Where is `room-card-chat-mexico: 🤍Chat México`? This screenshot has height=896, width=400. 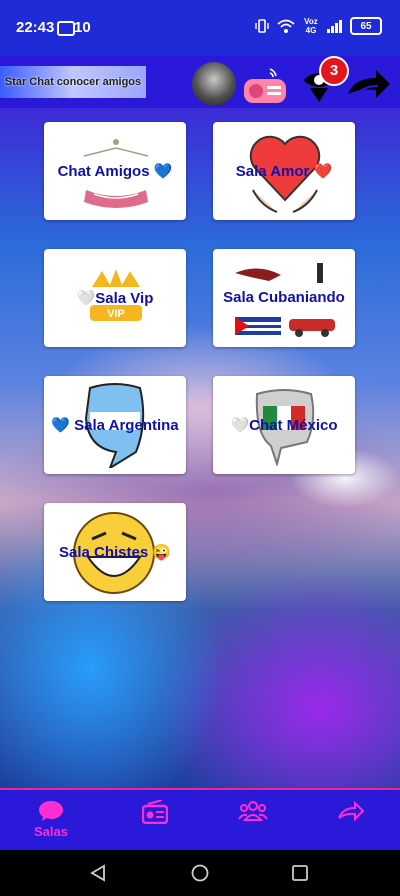 room-card-chat-mexico: 🤍Chat México is located at coordinates (284, 425).